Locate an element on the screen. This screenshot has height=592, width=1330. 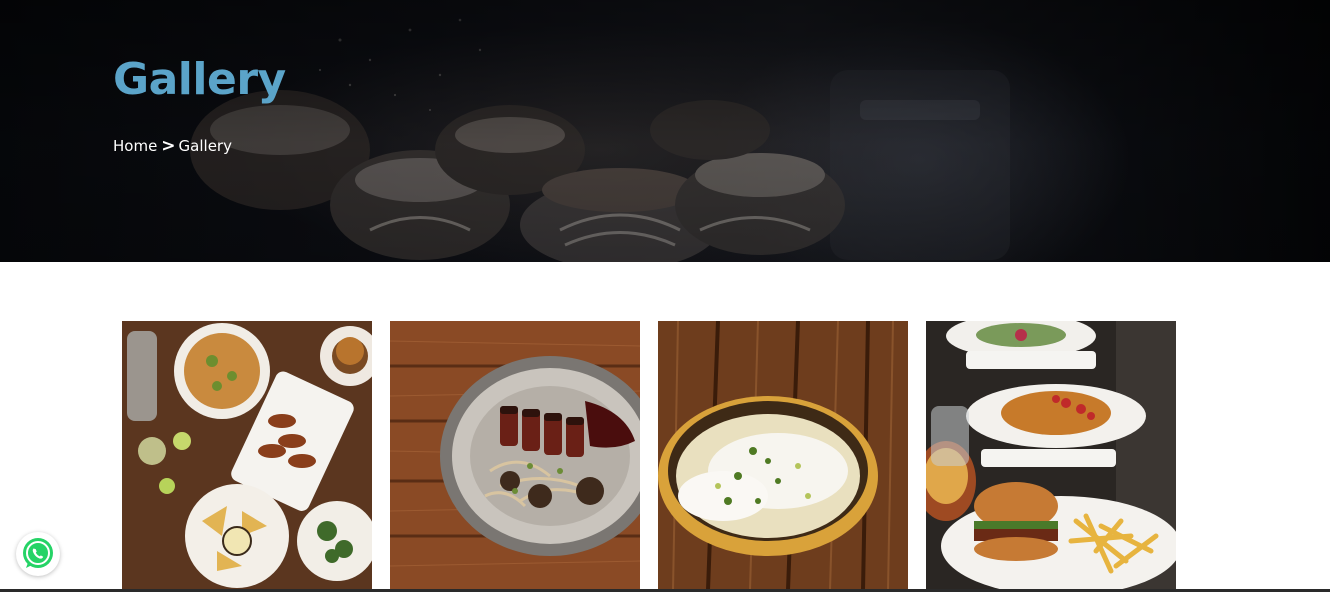
breadcrumb-current: Gallery is located at coordinates (205, 146).